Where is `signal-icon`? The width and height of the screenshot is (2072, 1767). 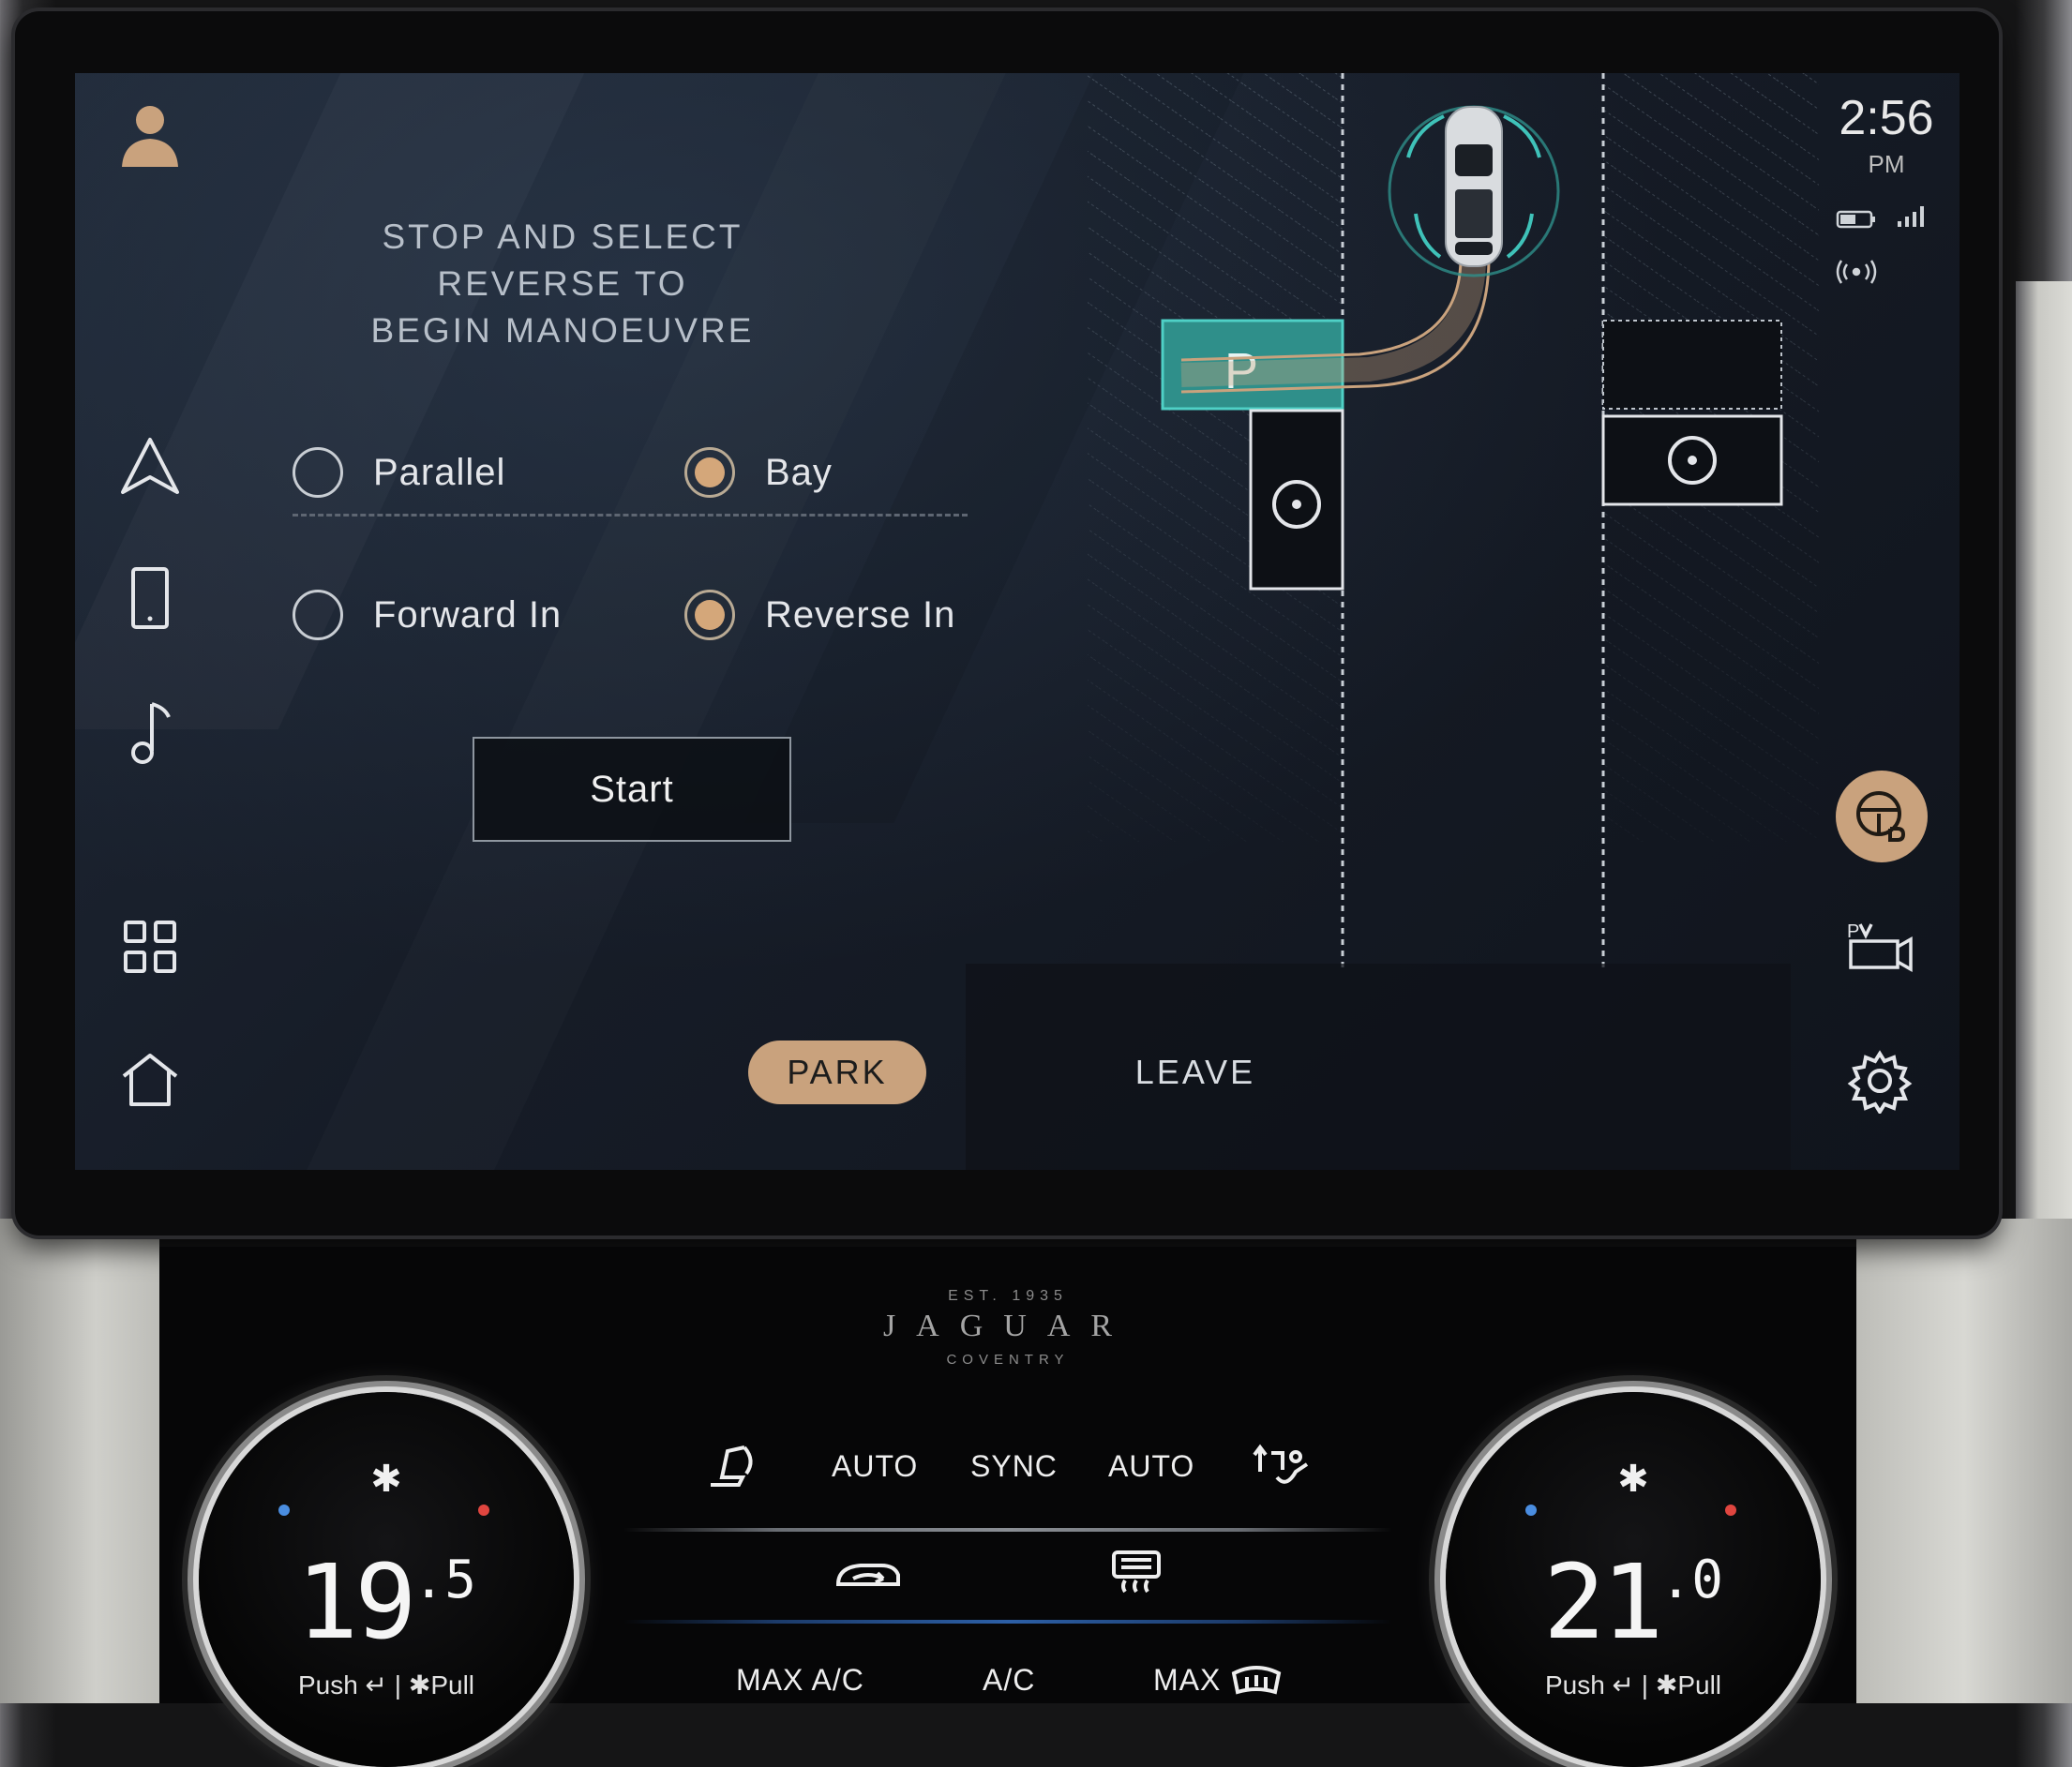 signal-icon is located at coordinates (1912, 217).